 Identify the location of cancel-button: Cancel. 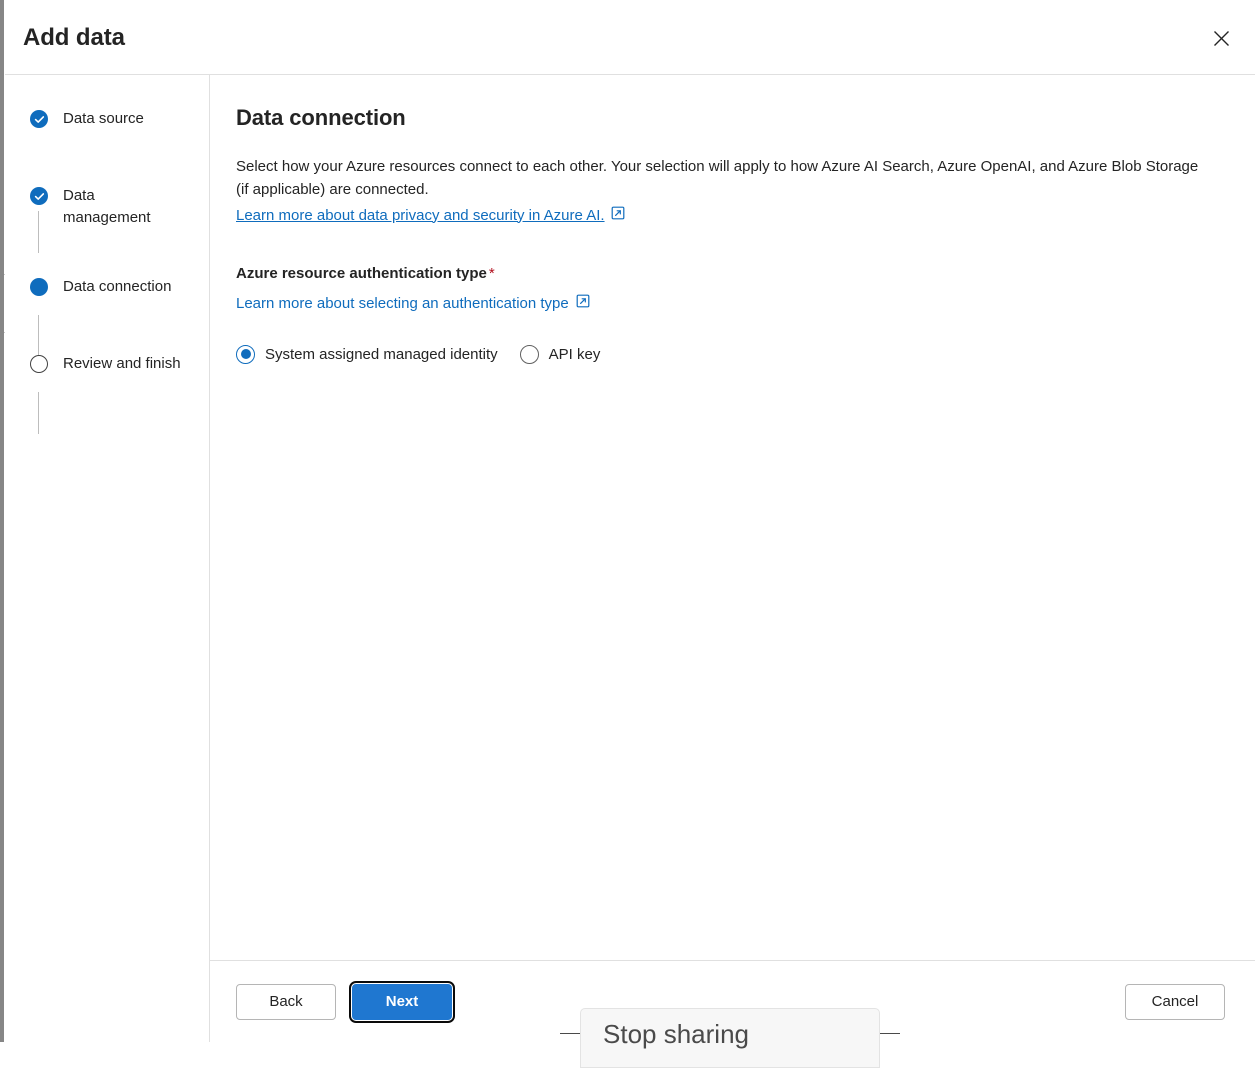
(1175, 1001).